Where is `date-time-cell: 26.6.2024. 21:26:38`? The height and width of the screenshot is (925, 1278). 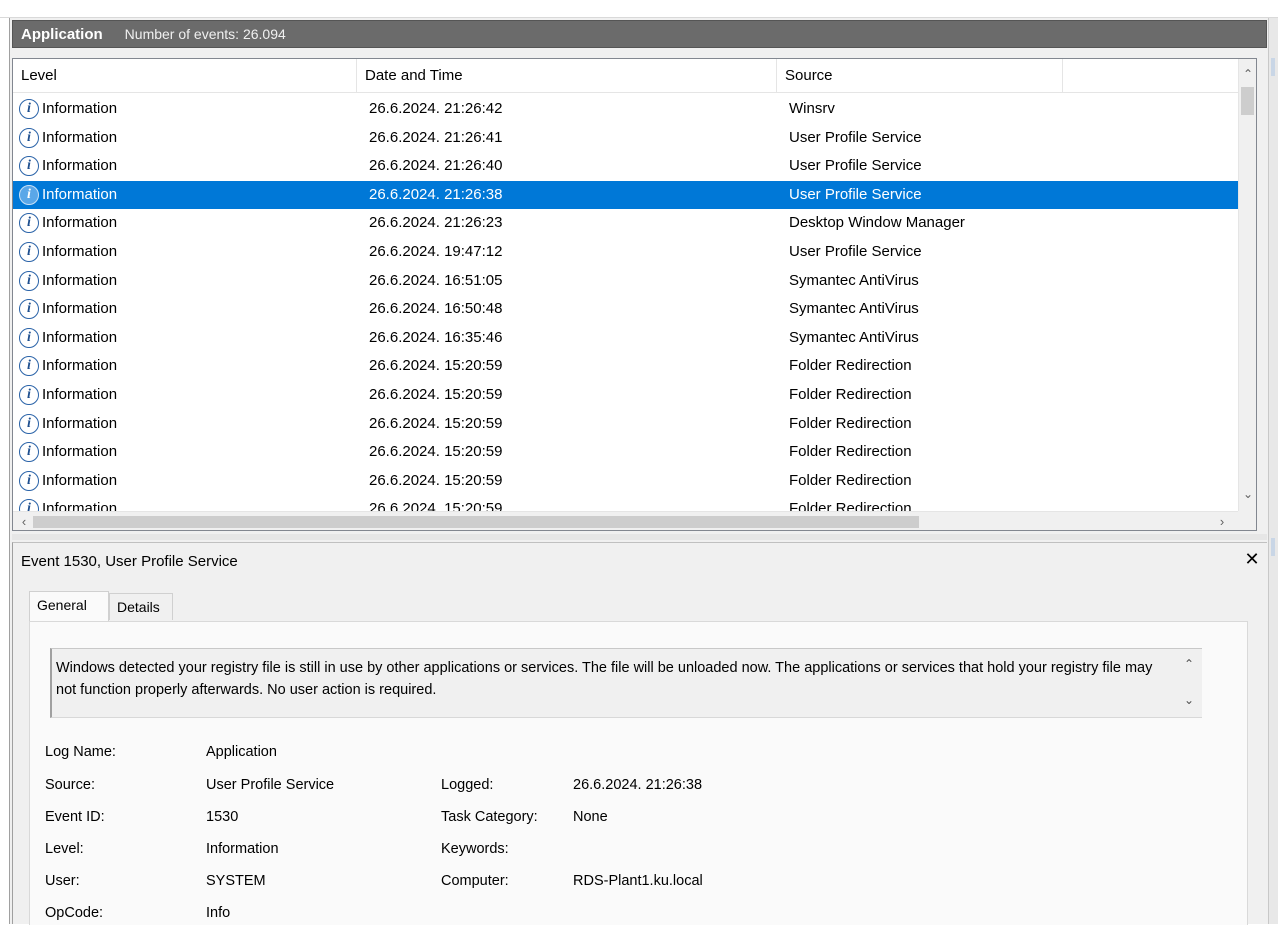 date-time-cell: 26.6.2024. 21:26:38 is located at coordinates (435, 195).